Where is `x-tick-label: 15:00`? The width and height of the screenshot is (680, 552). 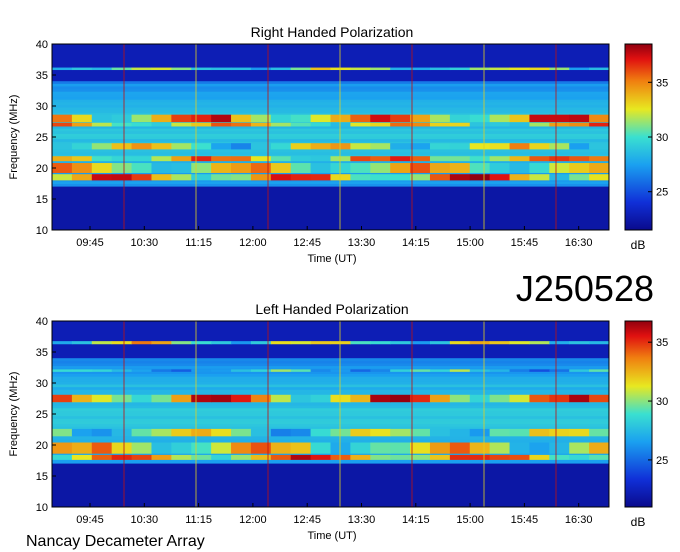 x-tick-label: 15:00 is located at coordinates (470, 520).